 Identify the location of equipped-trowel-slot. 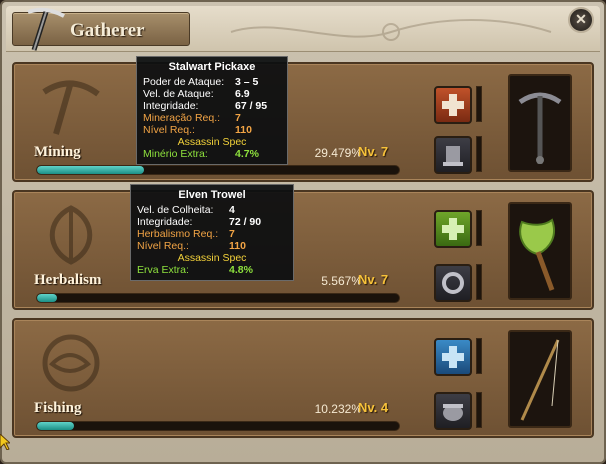
(540, 251).